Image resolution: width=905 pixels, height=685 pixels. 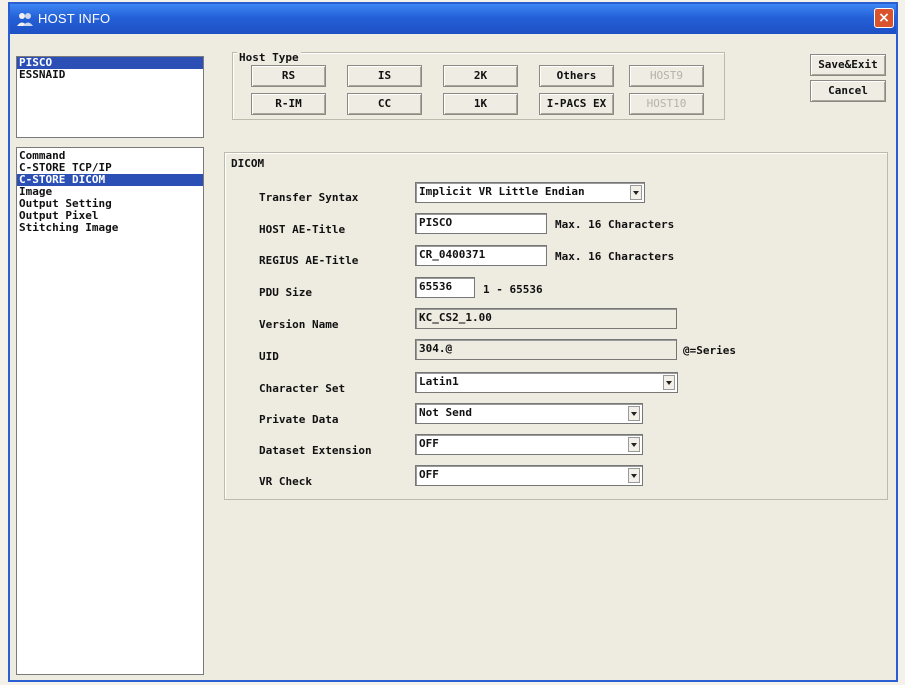 What do you see at coordinates (481, 223) in the screenshot?
I see `host-ae-title-input: PISCO` at bounding box center [481, 223].